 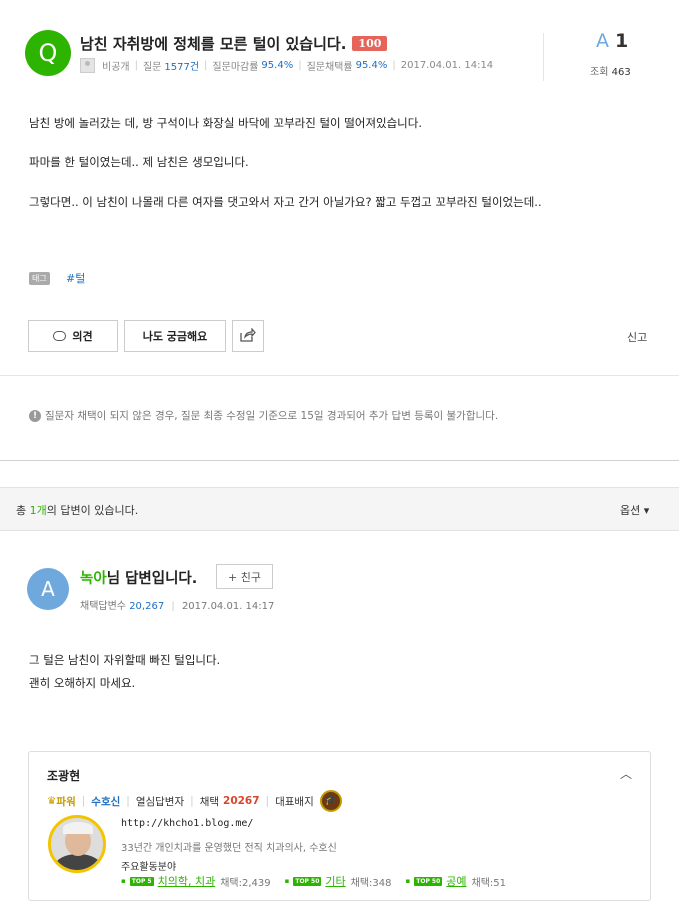 What do you see at coordinates (75, 278) in the screenshot?
I see `tag-link: #털` at bounding box center [75, 278].